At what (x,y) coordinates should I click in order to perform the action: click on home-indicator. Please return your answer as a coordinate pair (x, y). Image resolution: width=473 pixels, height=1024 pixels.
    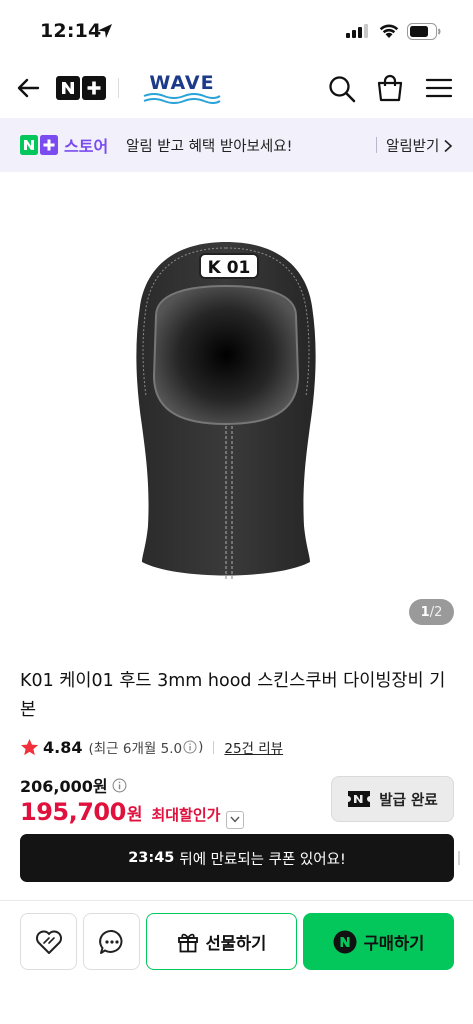
    Looking at the image, I should click on (236, 1021).